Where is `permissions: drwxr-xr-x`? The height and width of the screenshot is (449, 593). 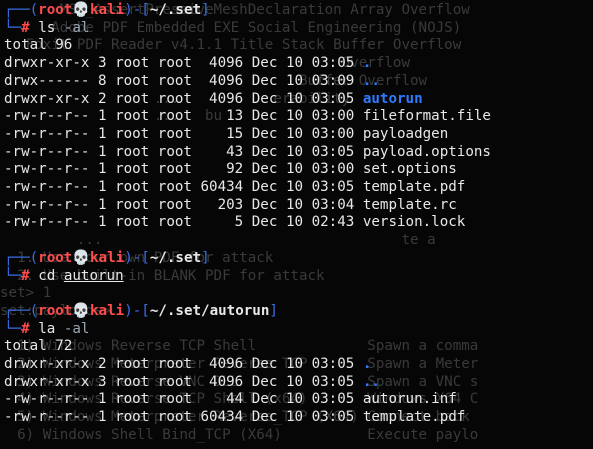 permissions: drwxr-xr-x is located at coordinates (47, 381).